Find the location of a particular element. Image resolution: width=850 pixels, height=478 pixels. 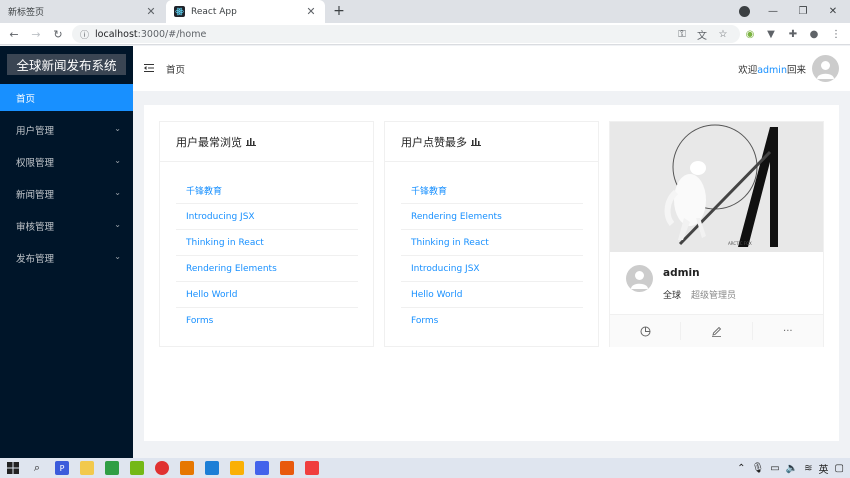

sidebar-item-publish-manage: 发布管理 ⌄ is located at coordinates (66, 257).